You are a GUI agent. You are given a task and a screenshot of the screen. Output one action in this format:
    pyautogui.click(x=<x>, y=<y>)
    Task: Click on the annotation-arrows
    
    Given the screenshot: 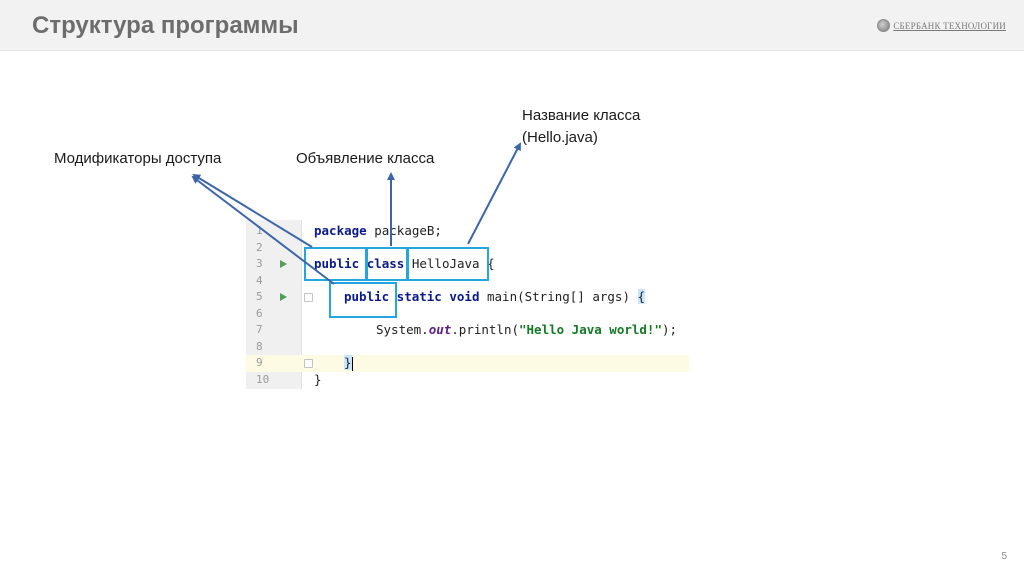 What is the action you would take?
    pyautogui.click(x=356, y=213)
    